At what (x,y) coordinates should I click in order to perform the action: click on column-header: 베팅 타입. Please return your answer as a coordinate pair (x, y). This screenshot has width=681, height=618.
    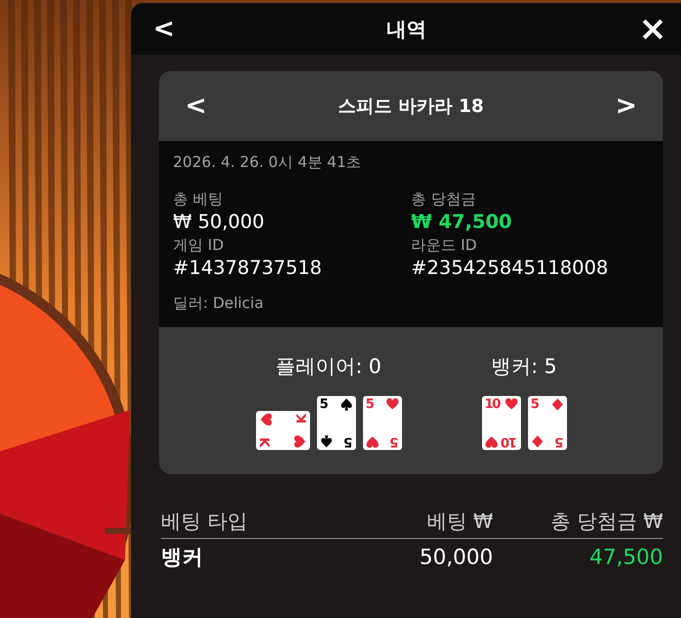
    Looking at the image, I should click on (204, 521).